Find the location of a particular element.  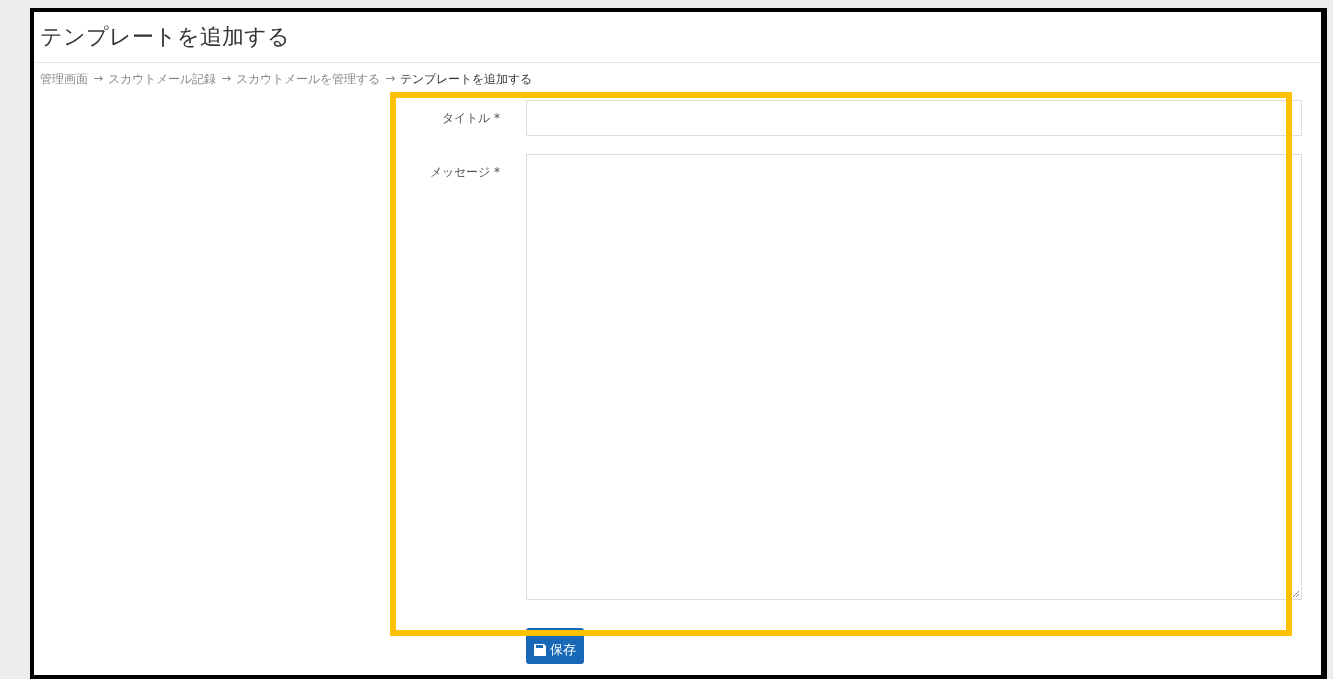

breadcrumb-link: 管理画面 is located at coordinates (64, 79).